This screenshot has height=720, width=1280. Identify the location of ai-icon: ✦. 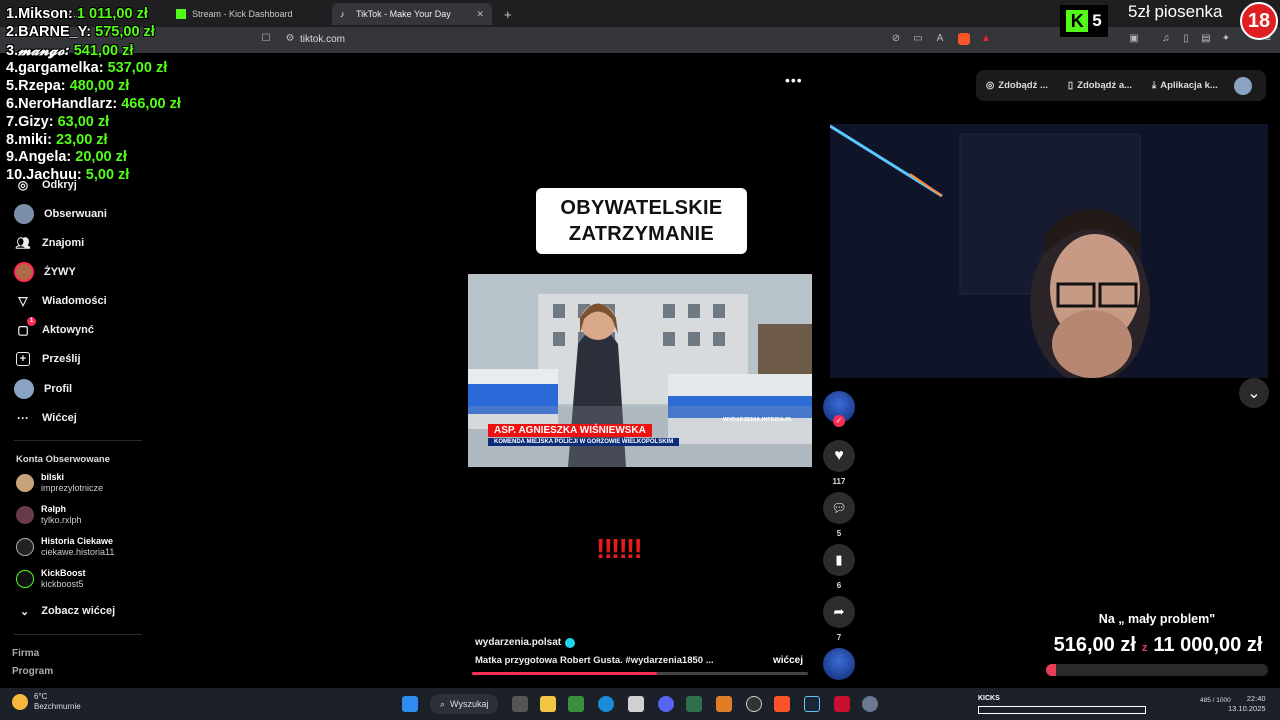
(1226, 39).